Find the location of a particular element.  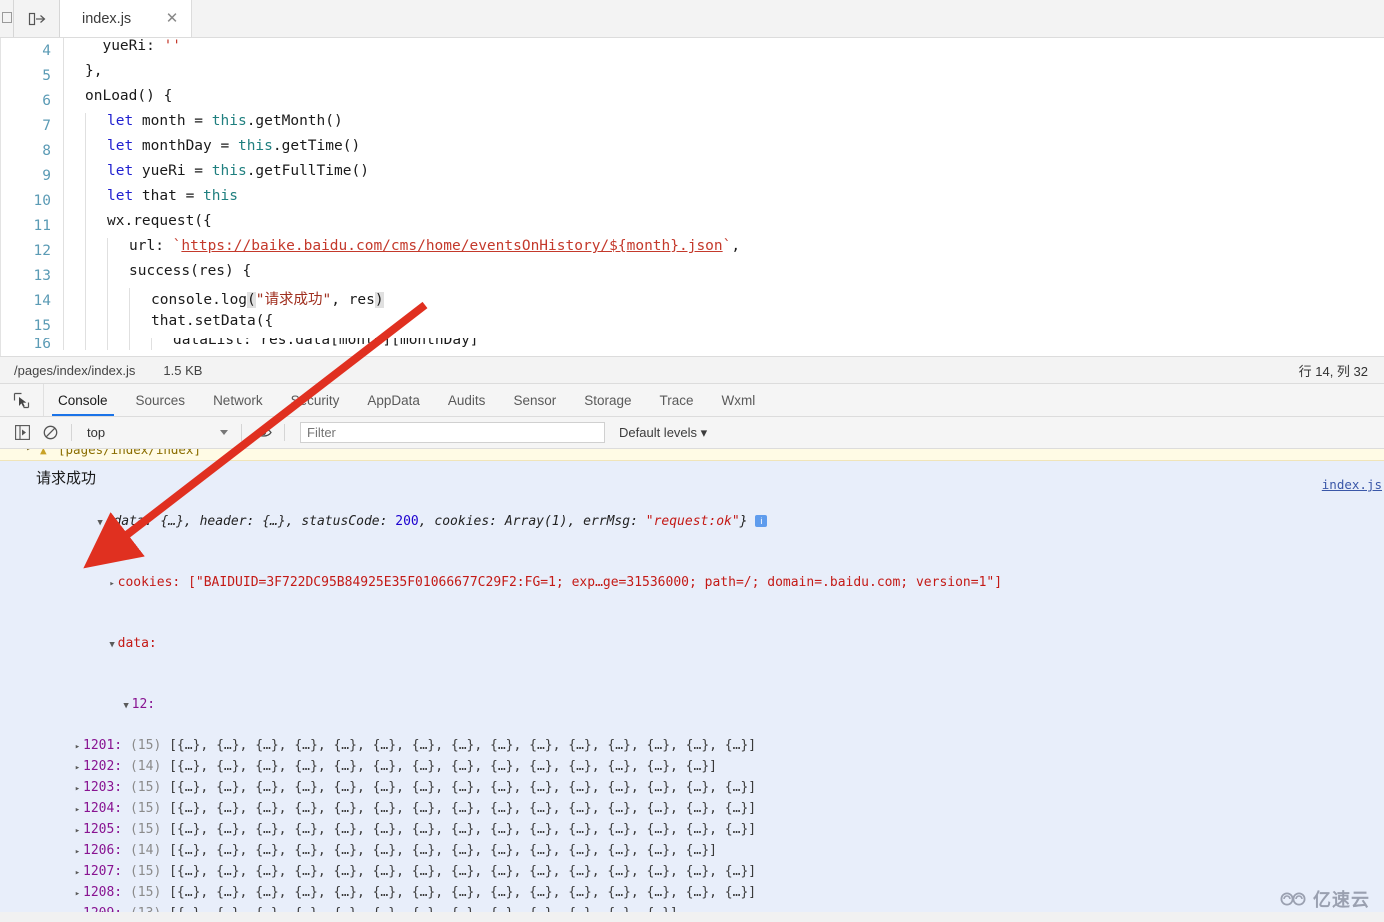

console-message-text: 请求成功 is located at coordinates (66, 478).